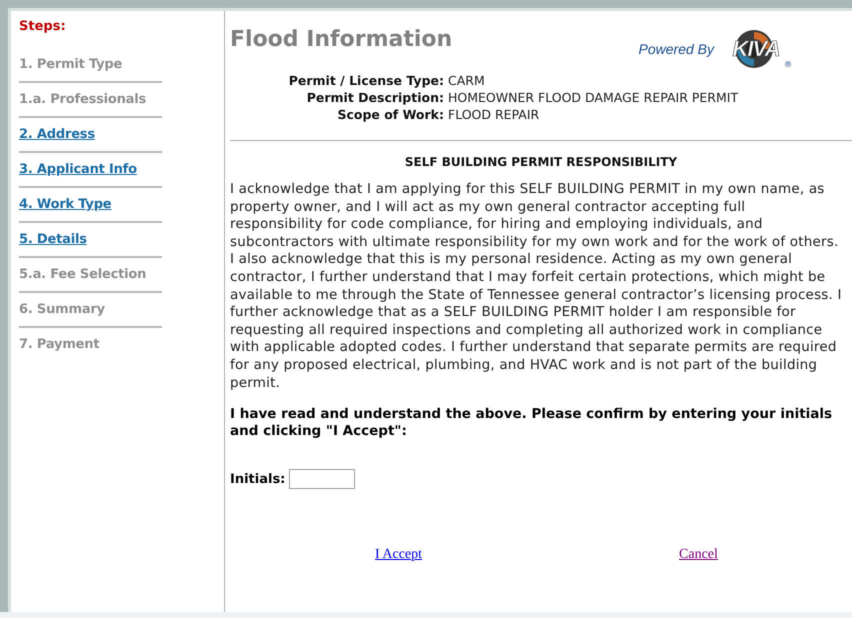 Image resolution: width=852 pixels, height=618 pixels. Describe the element at coordinates (390, 114) in the screenshot. I see `field-label: Scope of Work:` at that location.